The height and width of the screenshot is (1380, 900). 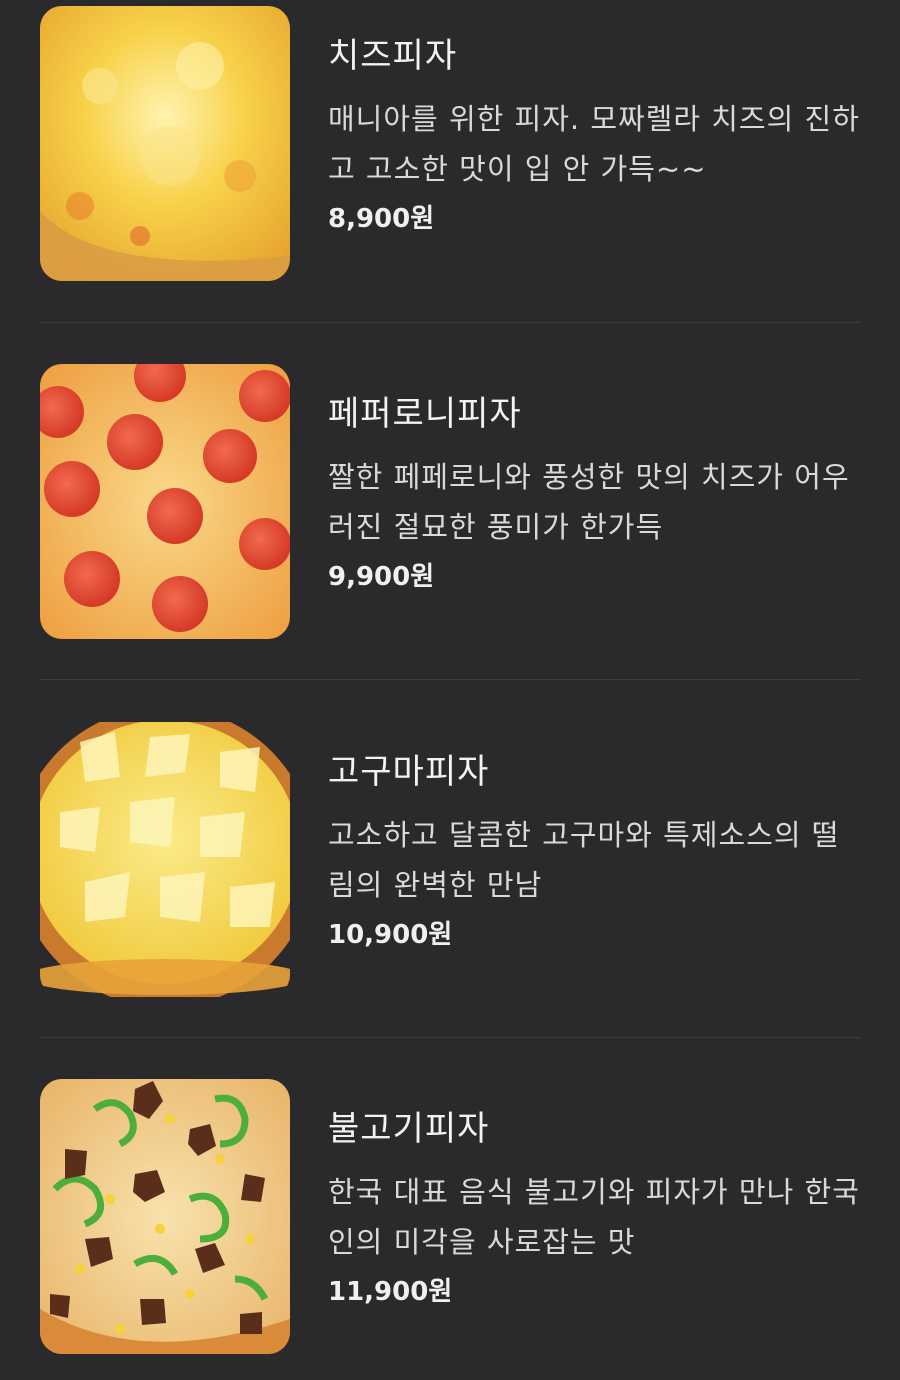 What do you see at coordinates (594, 144) in the screenshot?
I see `menu-item-description: 매니아를 위한 피자. 모짜렐라 치즈의 진하고 고소한 맛이 입 안 가득~~` at bounding box center [594, 144].